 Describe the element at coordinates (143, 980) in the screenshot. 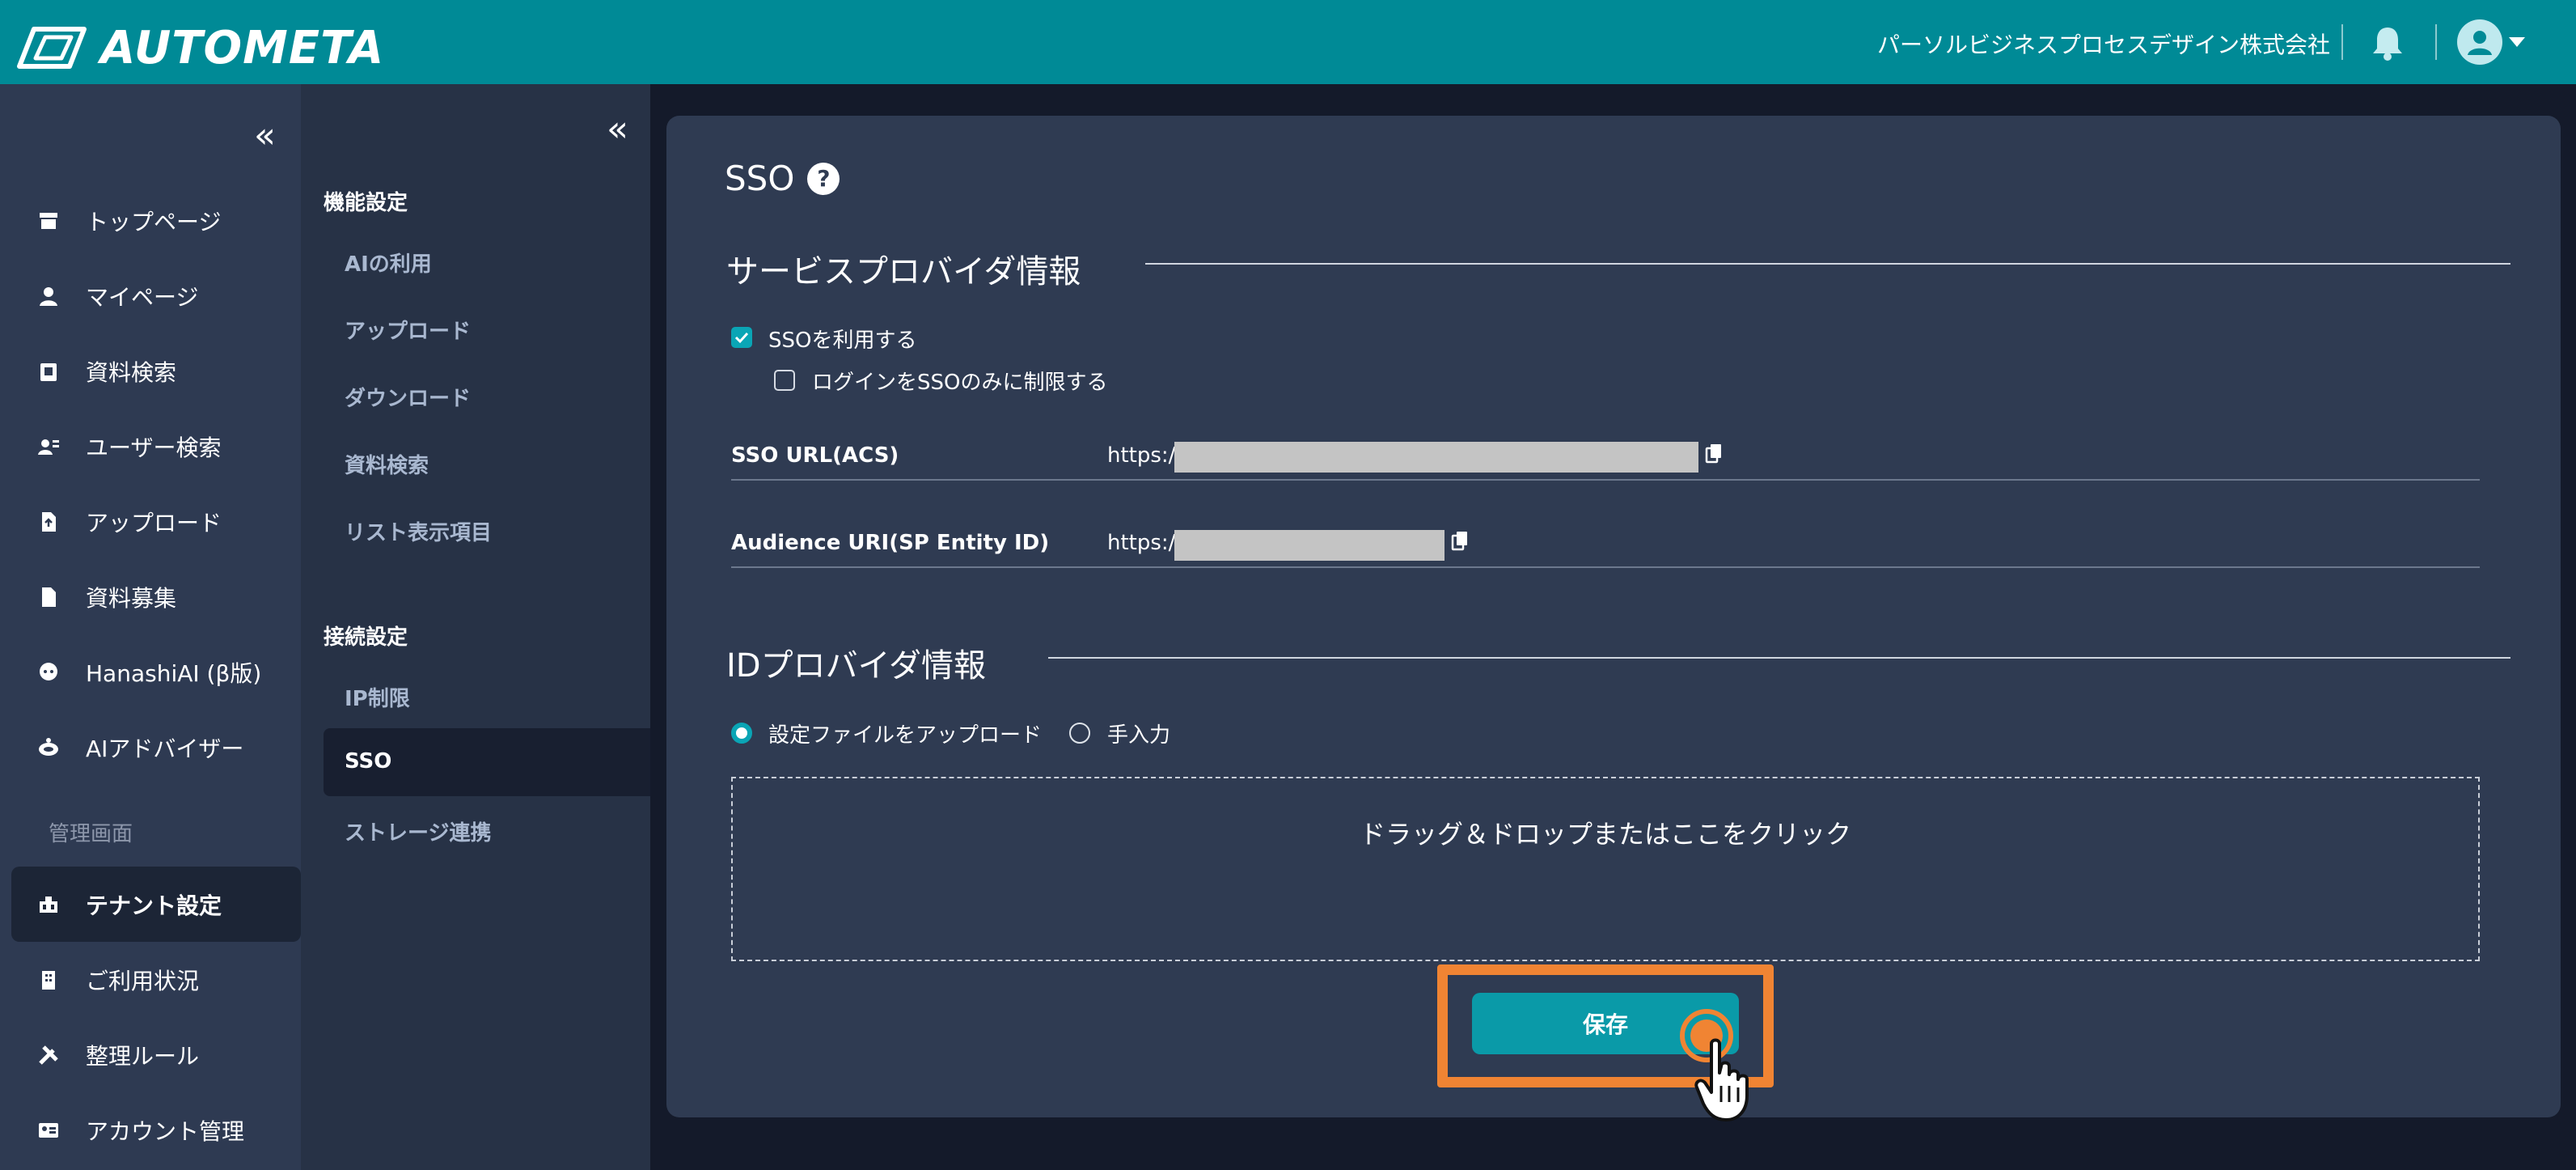

I see `sidebar-item-label: ご利用状況` at that location.